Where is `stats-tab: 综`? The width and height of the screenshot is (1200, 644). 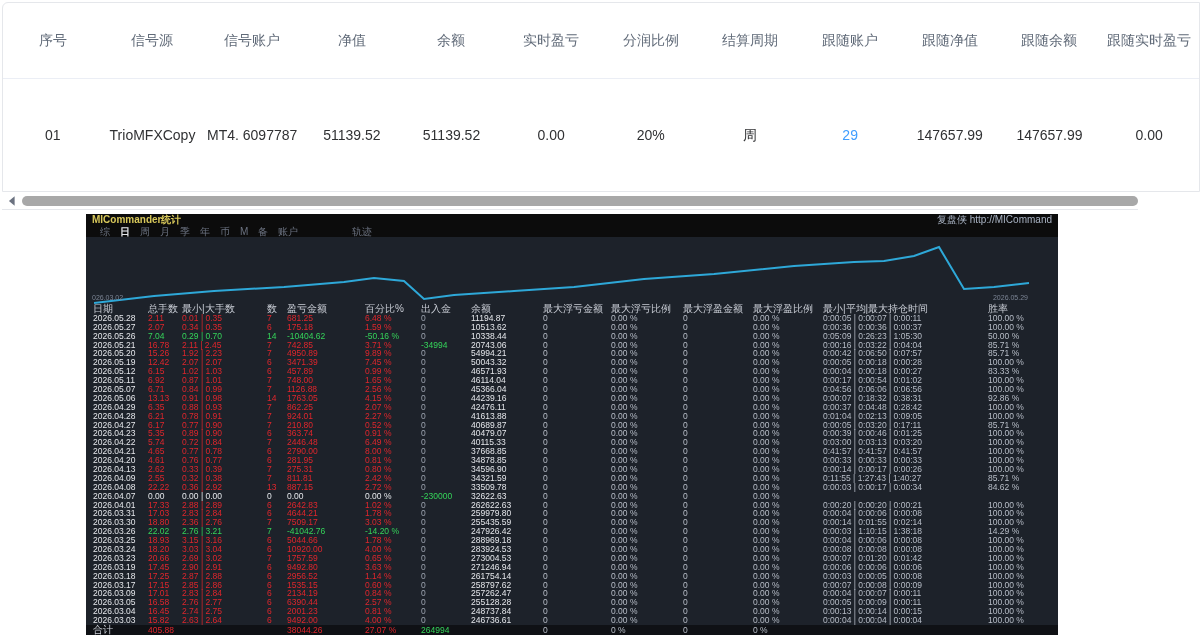 stats-tab: 综 is located at coordinates (105, 231).